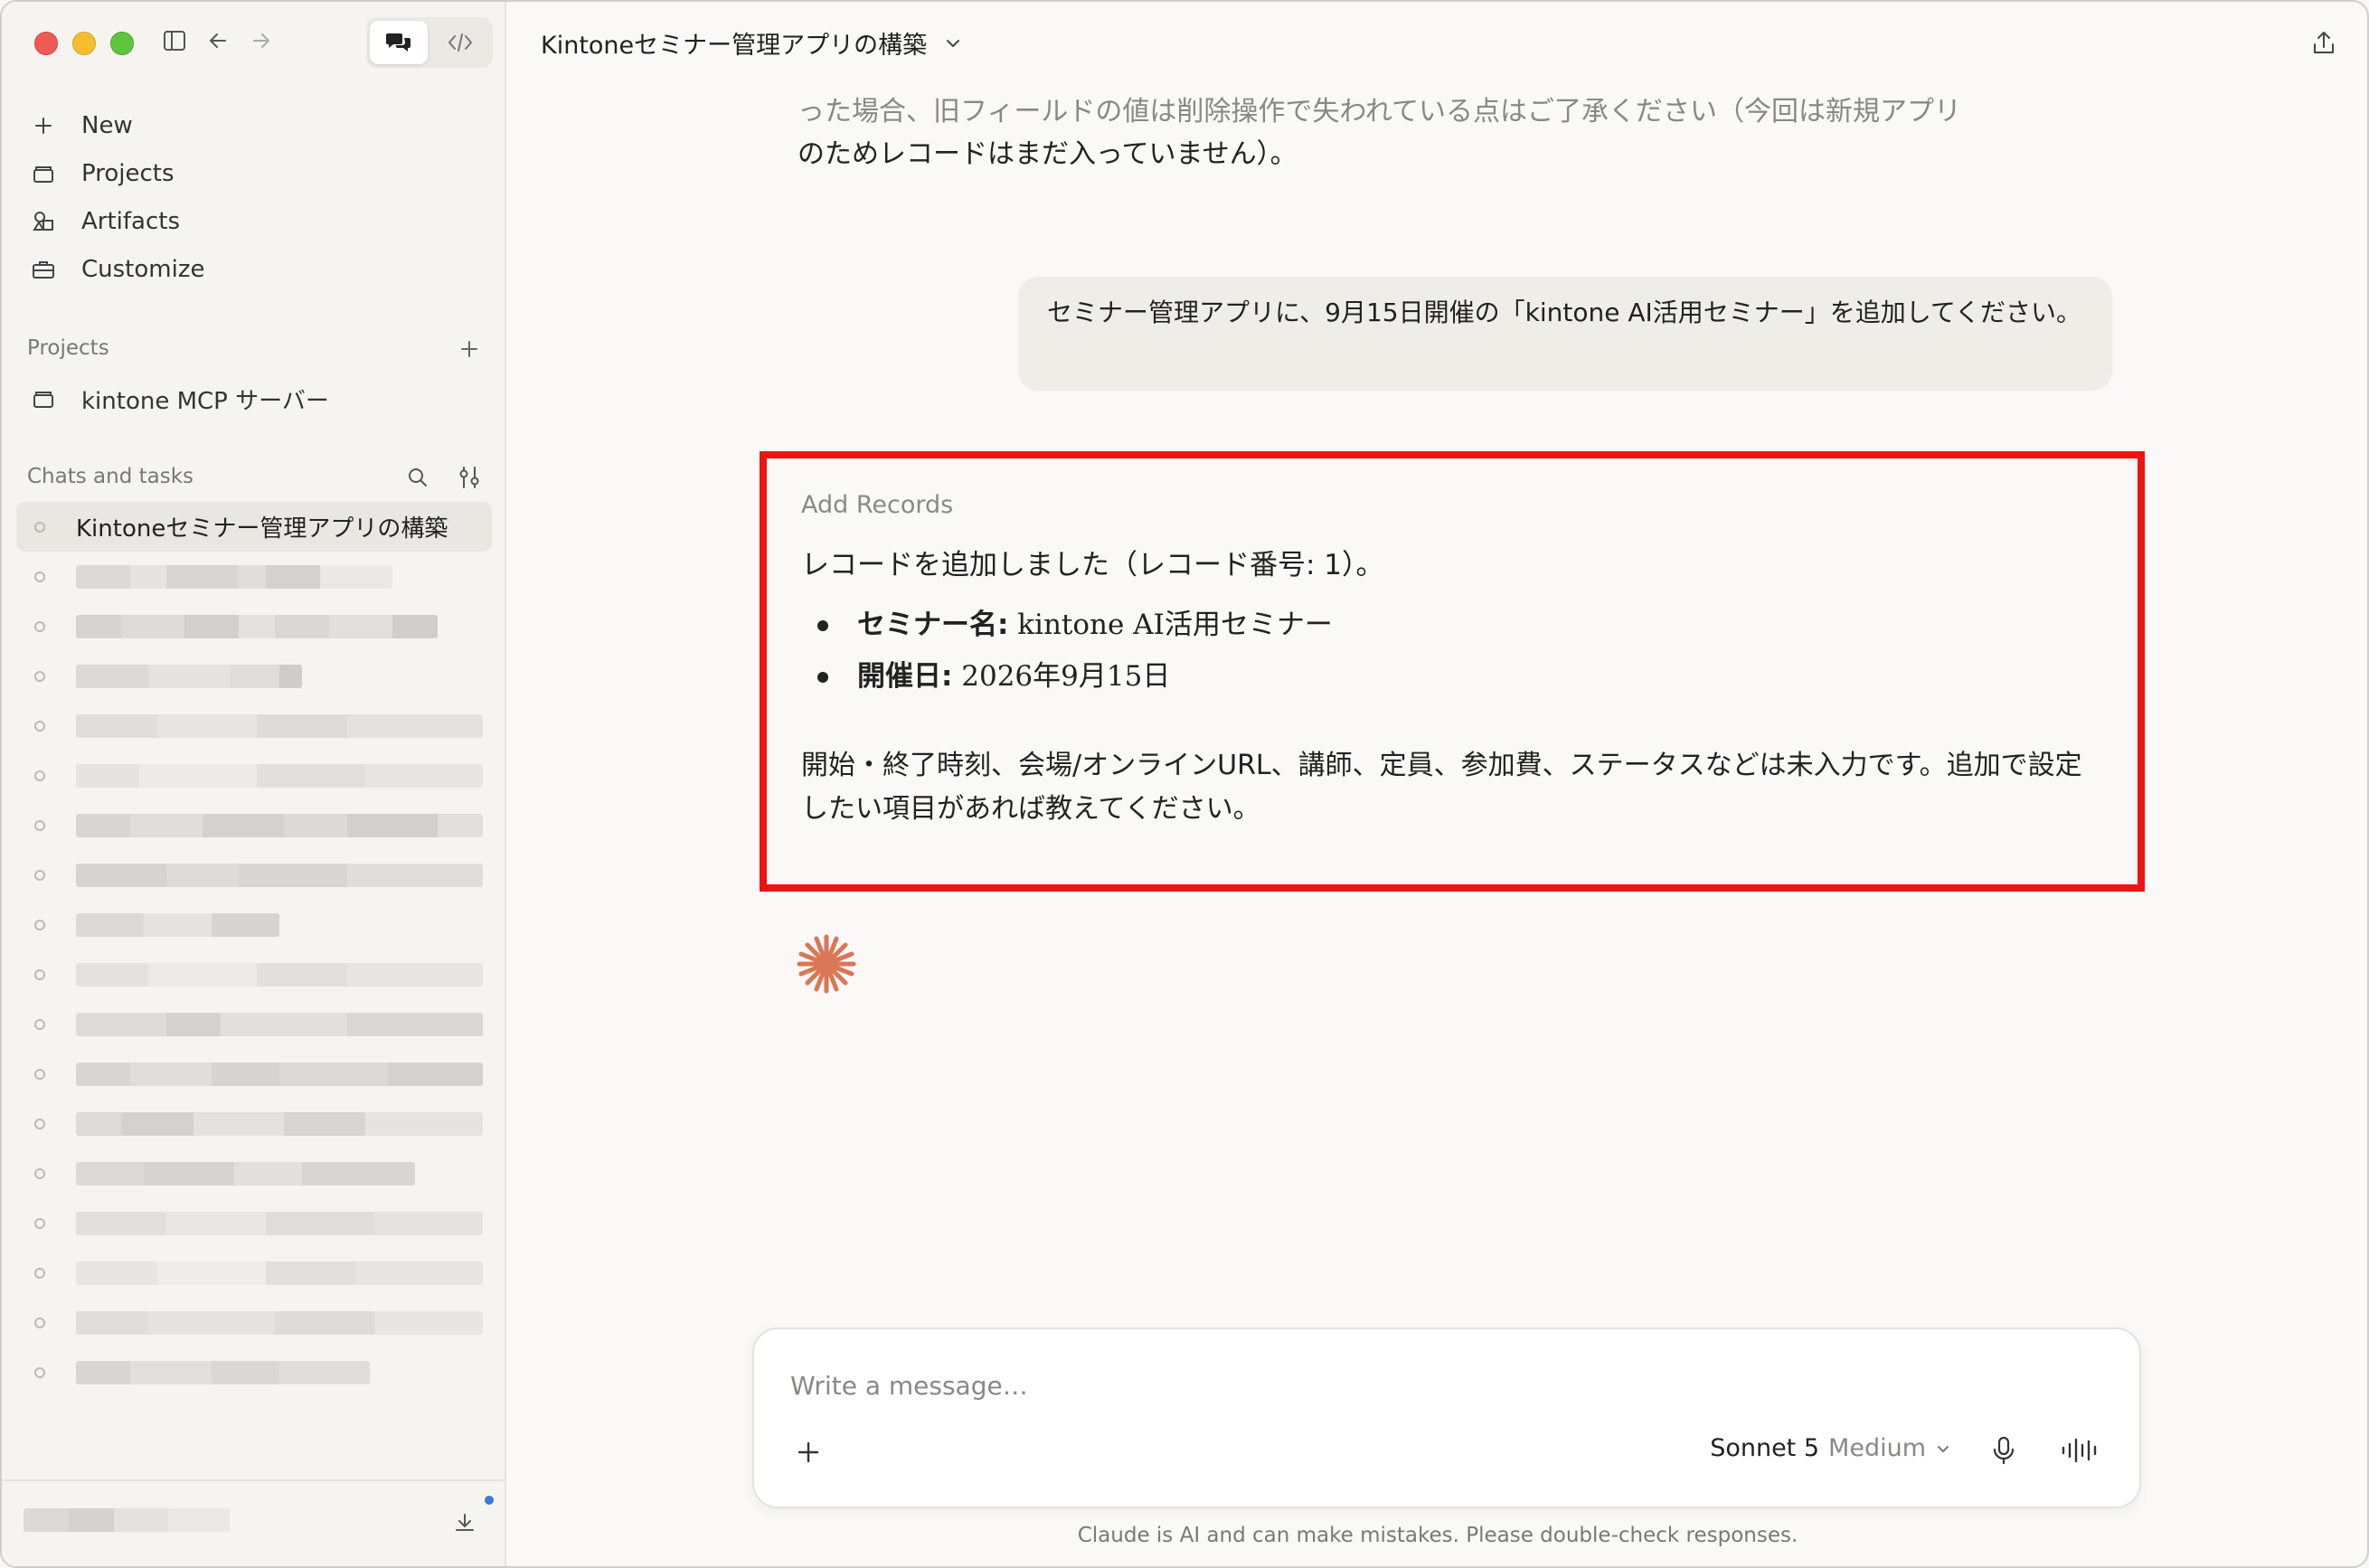 Image resolution: width=2369 pixels, height=1568 pixels. I want to click on sidebar-item-label: Customize, so click(143, 269).